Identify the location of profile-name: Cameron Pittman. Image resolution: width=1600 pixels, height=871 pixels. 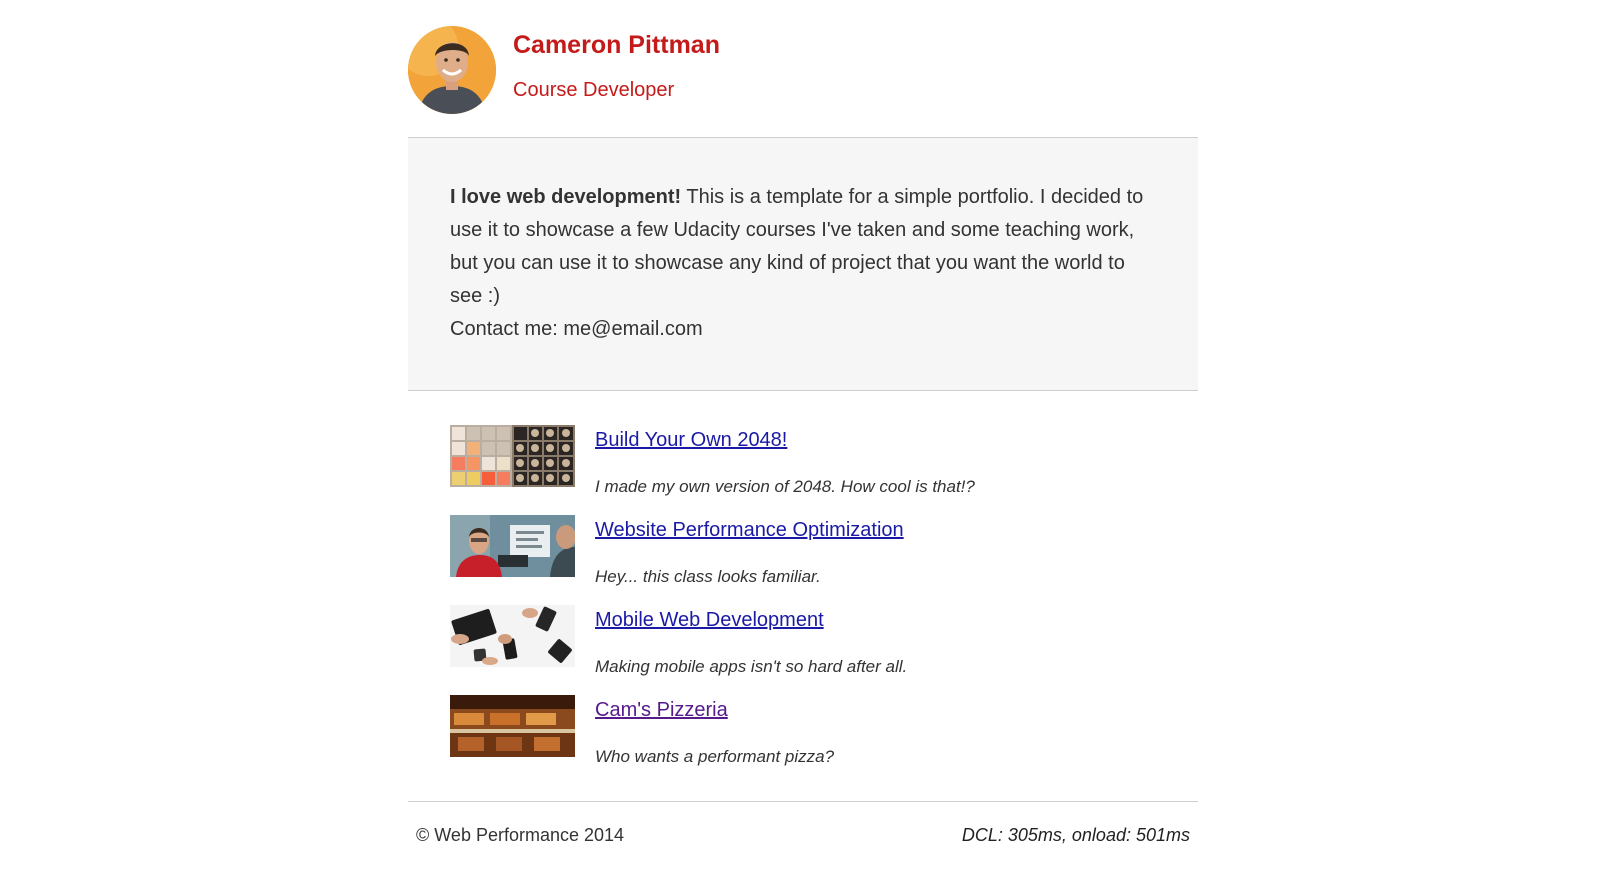
(616, 45).